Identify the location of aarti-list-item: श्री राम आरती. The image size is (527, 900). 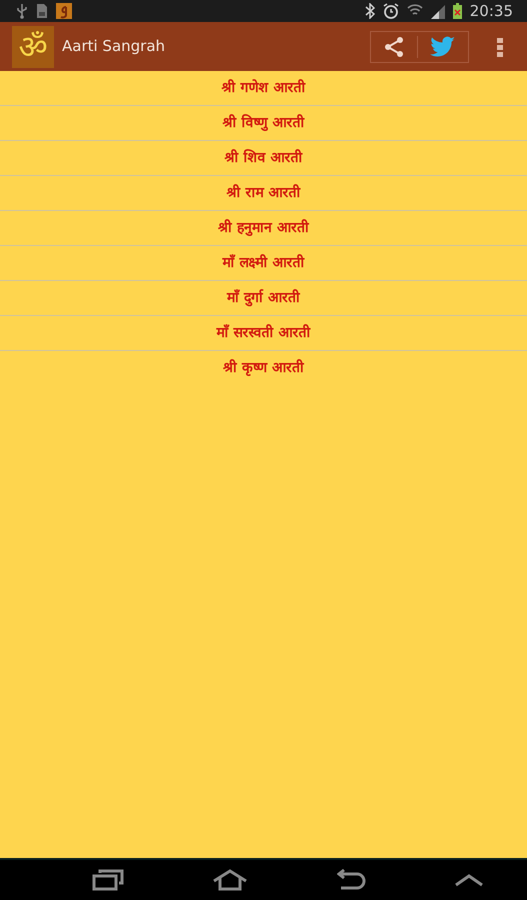
(263, 193).